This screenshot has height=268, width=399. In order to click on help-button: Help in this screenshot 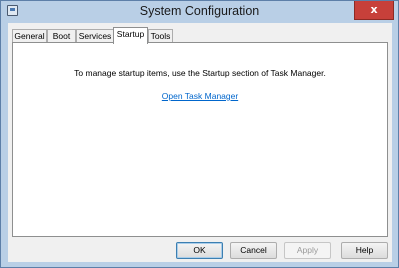, I will do `click(364, 250)`.